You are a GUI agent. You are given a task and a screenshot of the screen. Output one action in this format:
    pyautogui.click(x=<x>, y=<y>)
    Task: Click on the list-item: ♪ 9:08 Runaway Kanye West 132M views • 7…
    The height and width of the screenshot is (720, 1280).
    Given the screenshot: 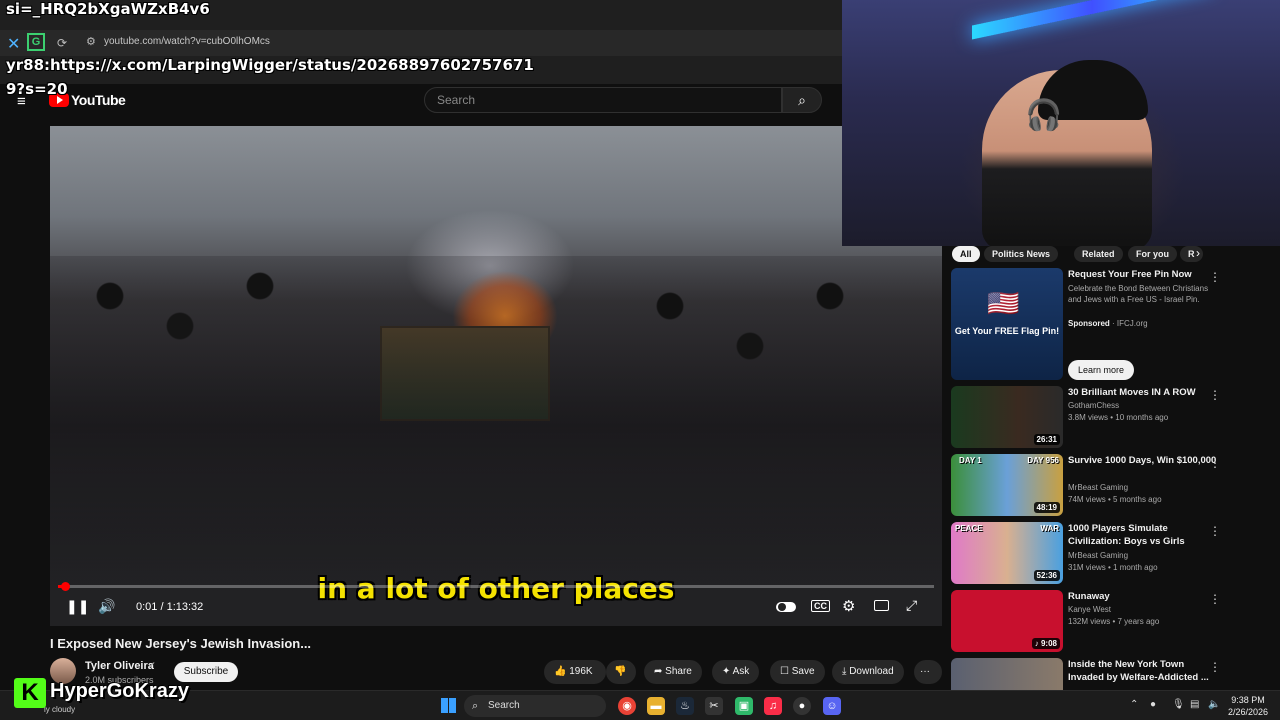 What is the action you would take?
    pyautogui.click(x=1115, y=621)
    